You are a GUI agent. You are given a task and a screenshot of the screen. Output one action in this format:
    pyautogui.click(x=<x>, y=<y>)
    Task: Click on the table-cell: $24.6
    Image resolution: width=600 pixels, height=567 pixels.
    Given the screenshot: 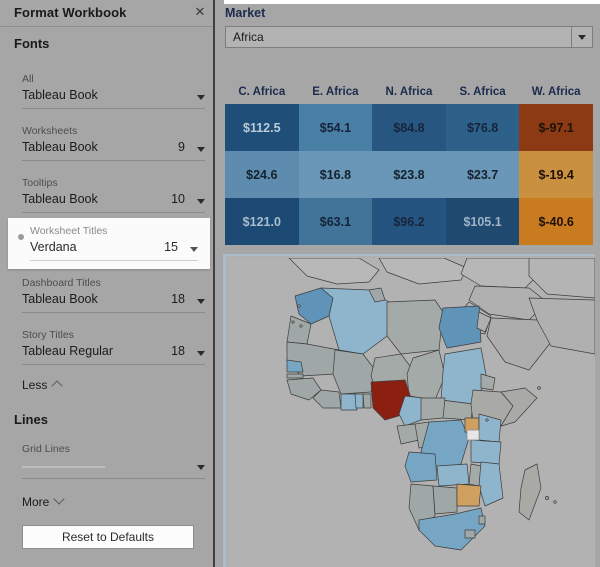 What is the action you would take?
    pyautogui.click(x=262, y=174)
    